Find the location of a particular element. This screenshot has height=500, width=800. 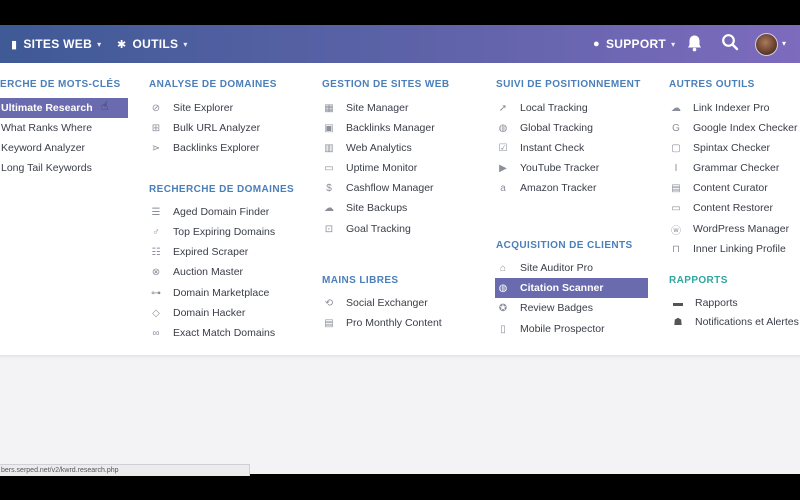

menu-item-instant-check: ☑ Instant Check is located at coordinates (541, 148).